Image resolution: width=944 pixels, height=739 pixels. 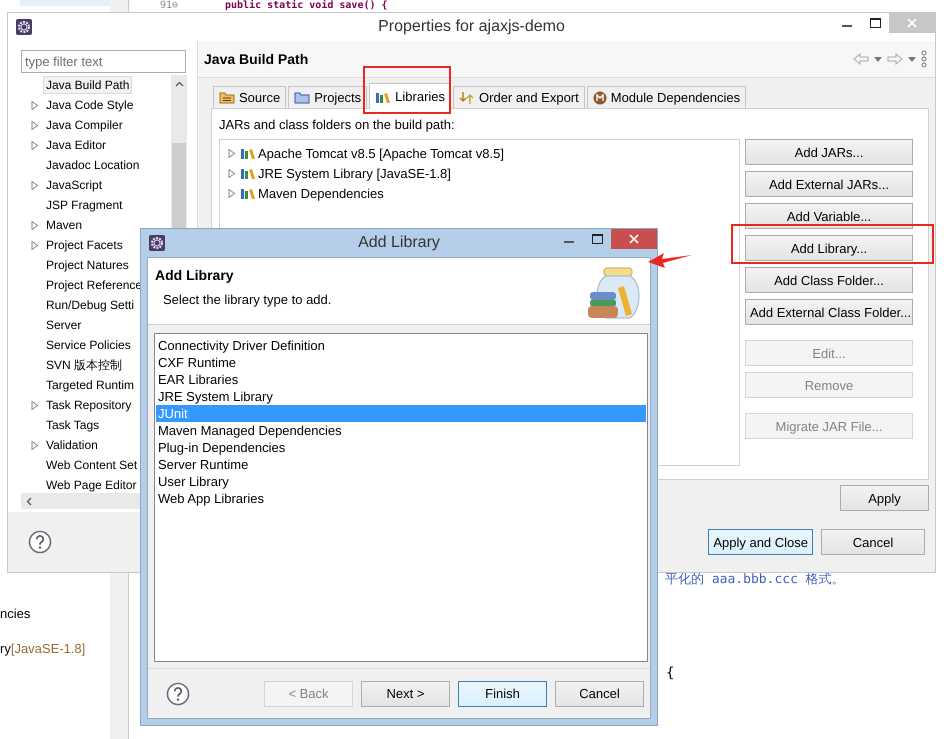 I want to click on module-icon, so click(x=599, y=97).